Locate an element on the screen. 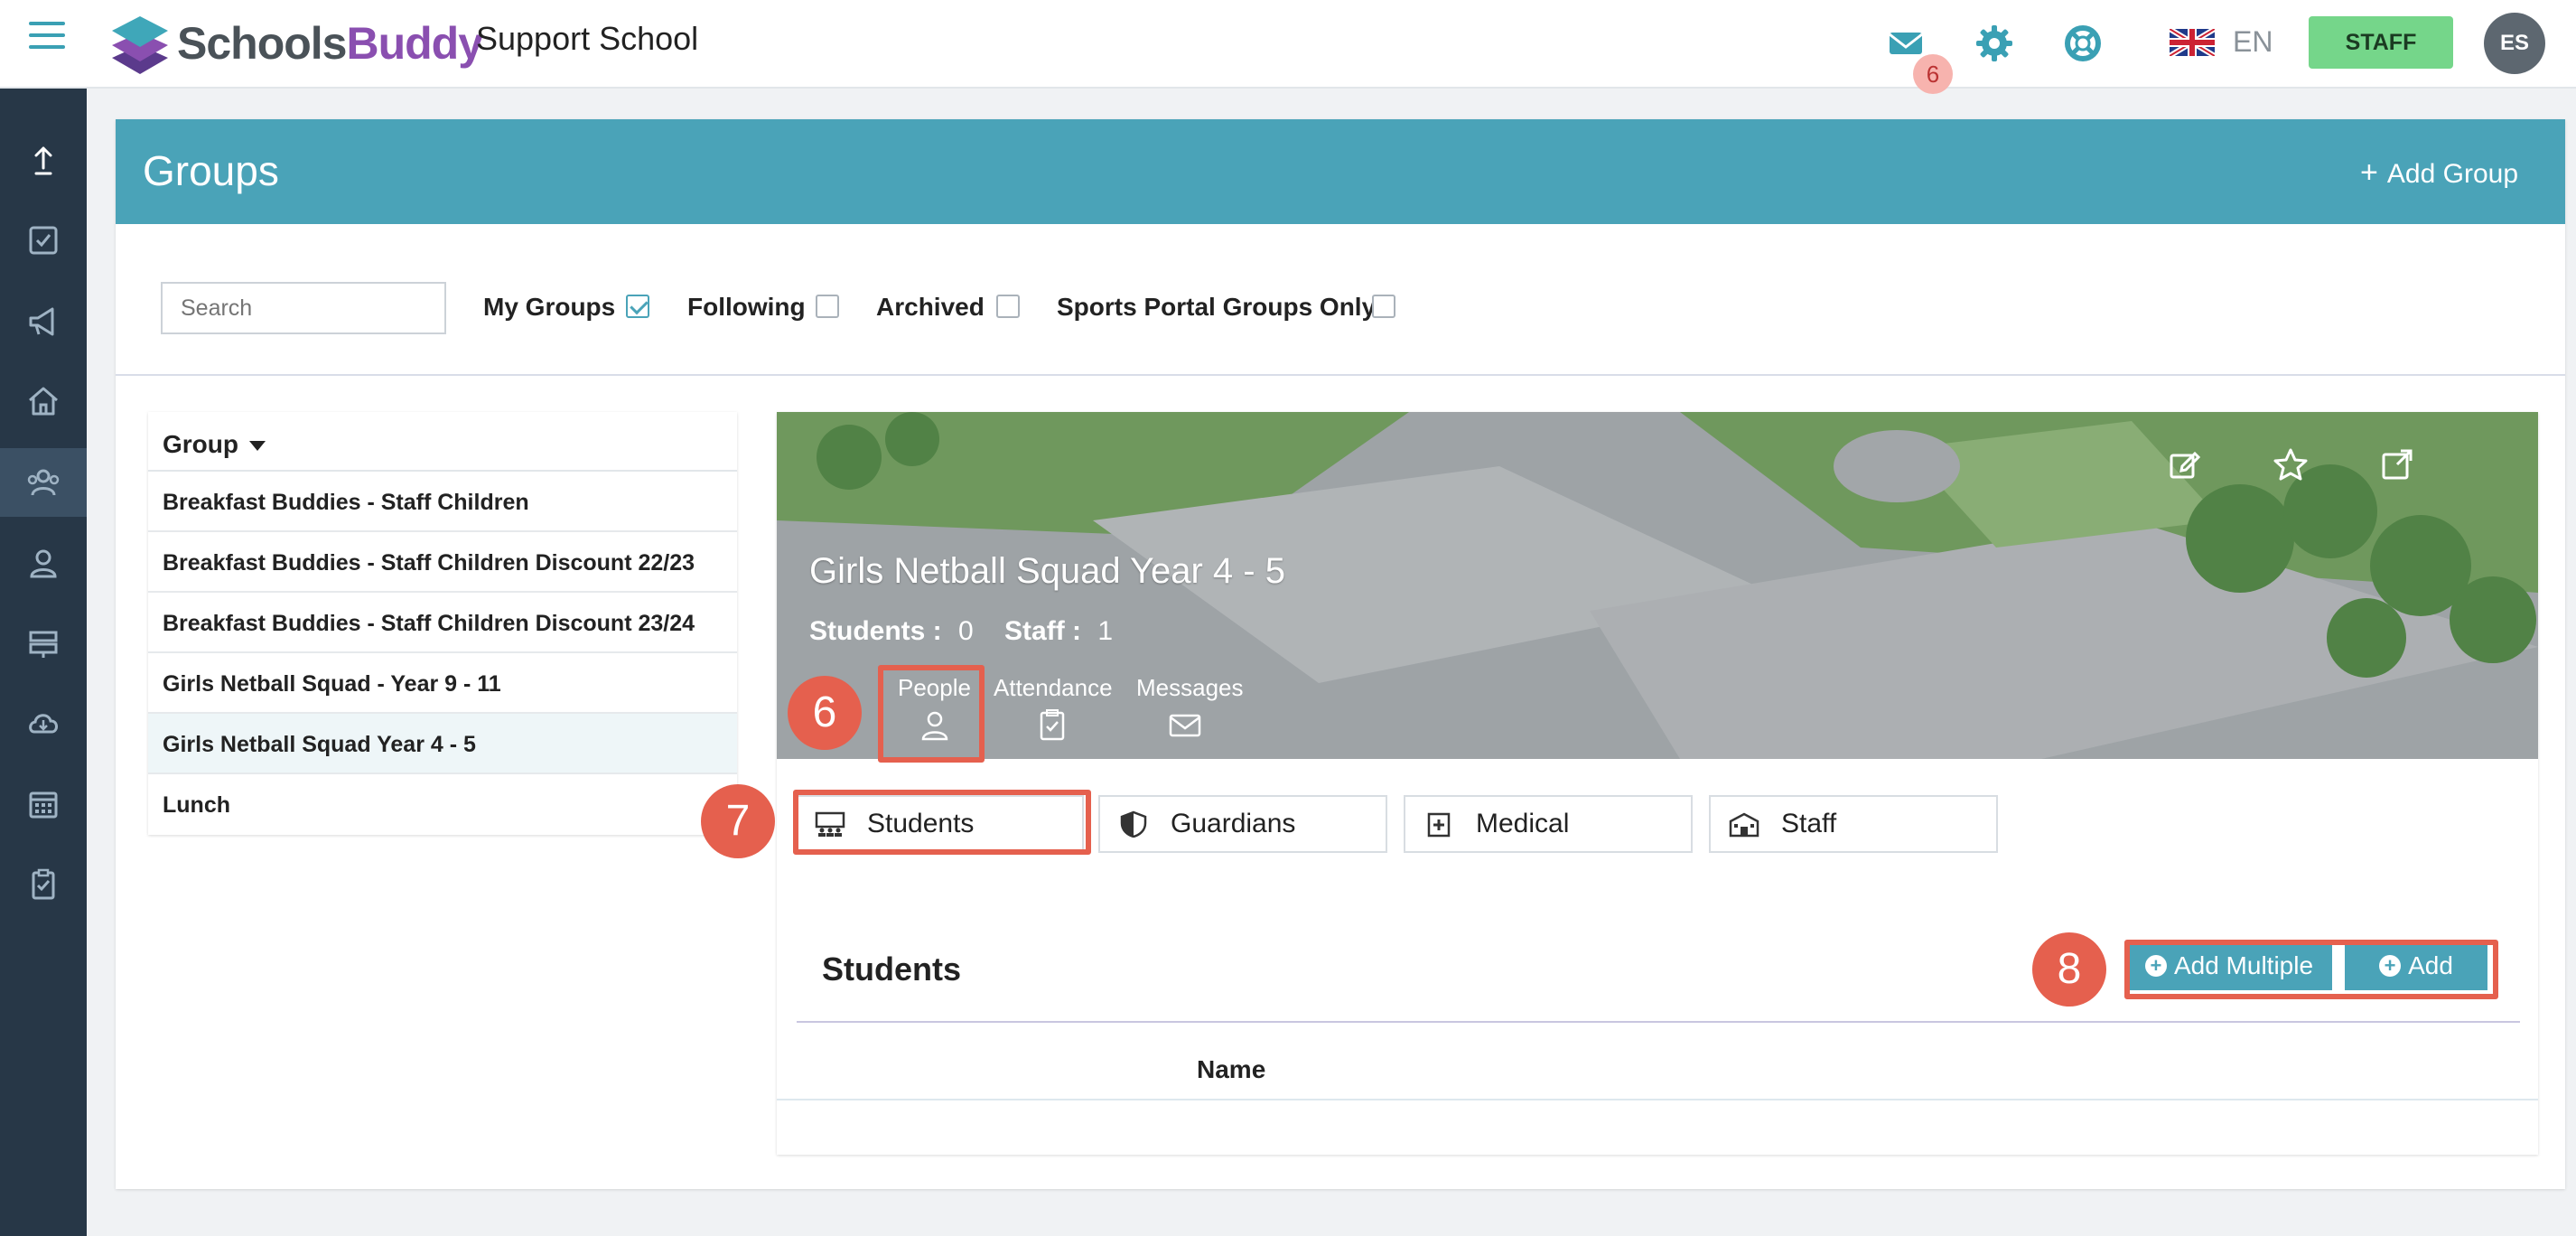 The image size is (2576, 1236). add-group-label: Add Group is located at coordinates (2452, 174).